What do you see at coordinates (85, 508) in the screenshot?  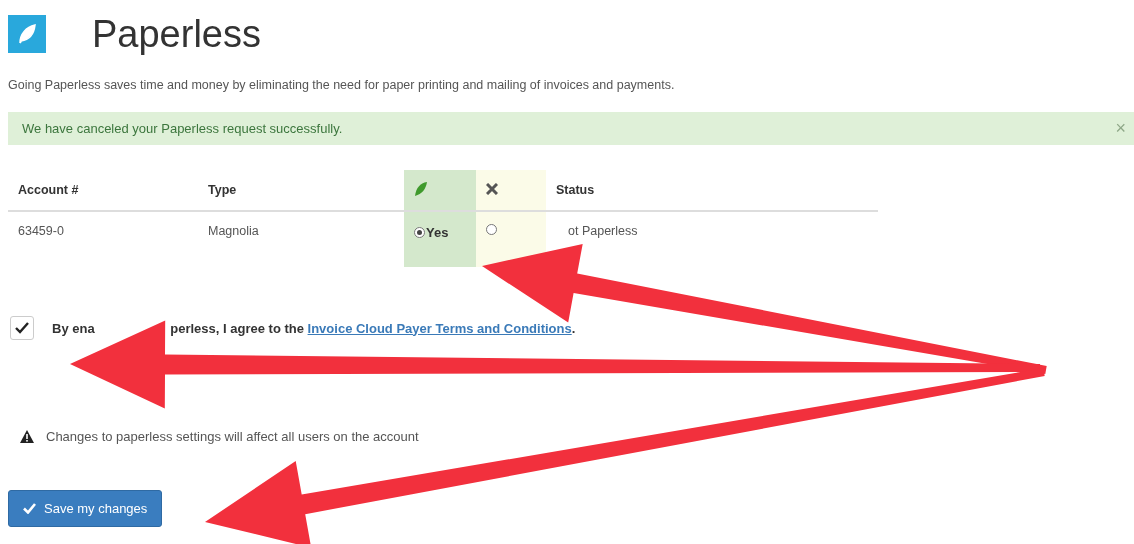 I see `save-button: Save my changes` at bounding box center [85, 508].